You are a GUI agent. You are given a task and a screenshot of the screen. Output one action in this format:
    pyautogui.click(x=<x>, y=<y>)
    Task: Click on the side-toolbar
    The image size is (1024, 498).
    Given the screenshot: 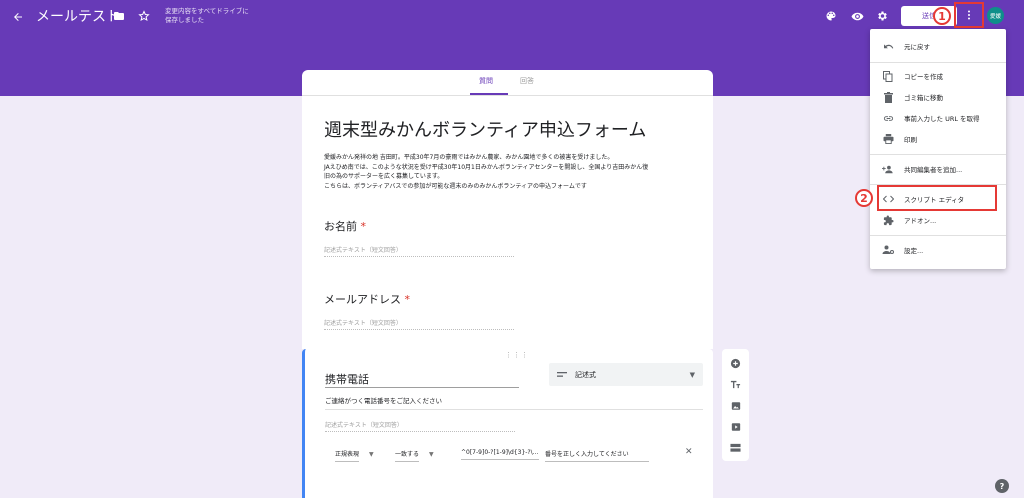 What is the action you would take?
    pyautogui.click(x=735, y=405)
    